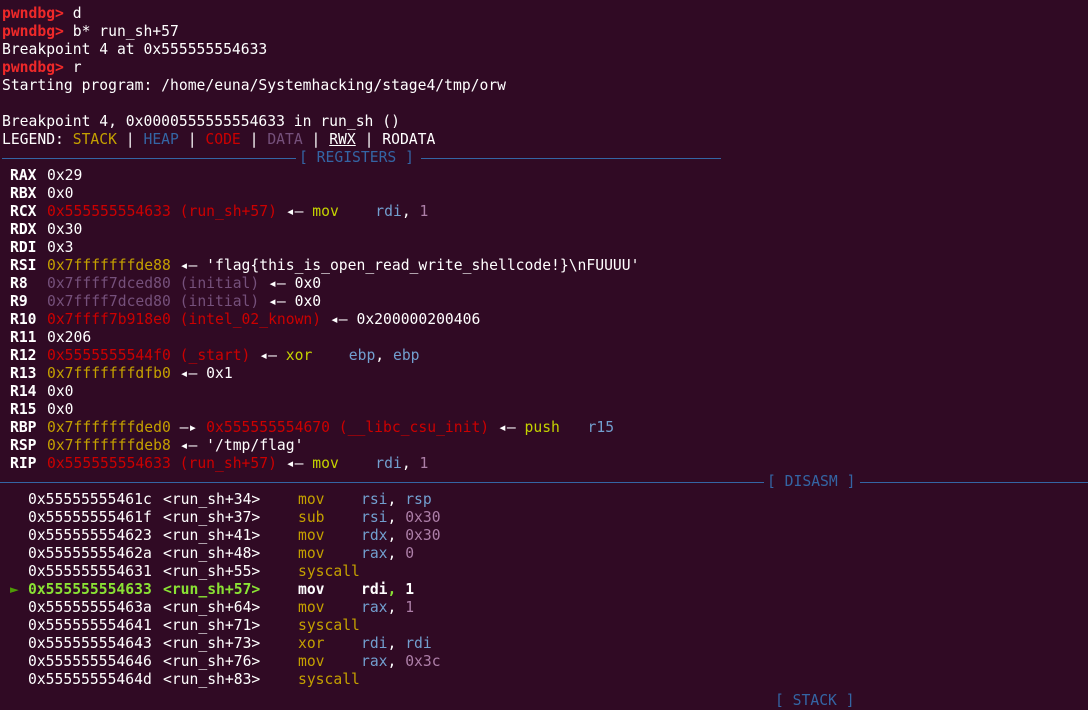  I want to click on register-name: R9, so click(19, 301).